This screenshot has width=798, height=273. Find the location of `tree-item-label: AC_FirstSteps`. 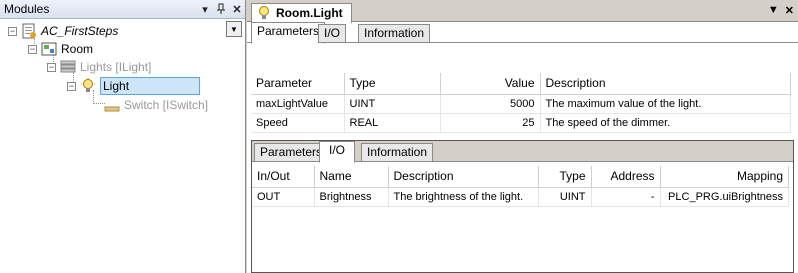

tree-item-label: AC_FirstSteps is located at coordinates (80, 31).